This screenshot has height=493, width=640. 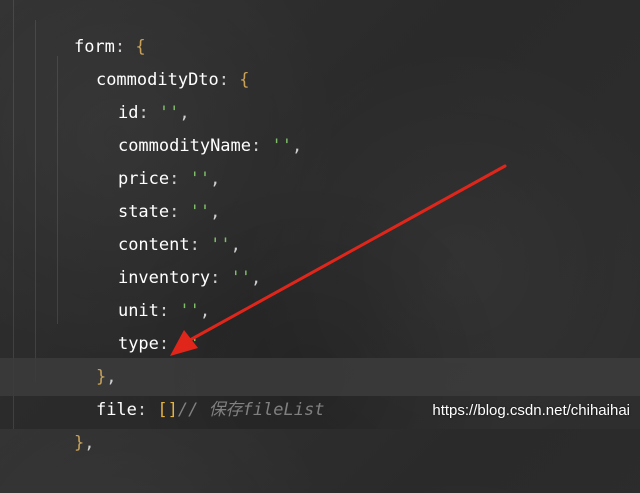 What do you see at coordinates (531, 410) in the screenshot?
I see `watermark-text: https://blog.csdn.net/chihaihai` at bounding box center [531, 410].